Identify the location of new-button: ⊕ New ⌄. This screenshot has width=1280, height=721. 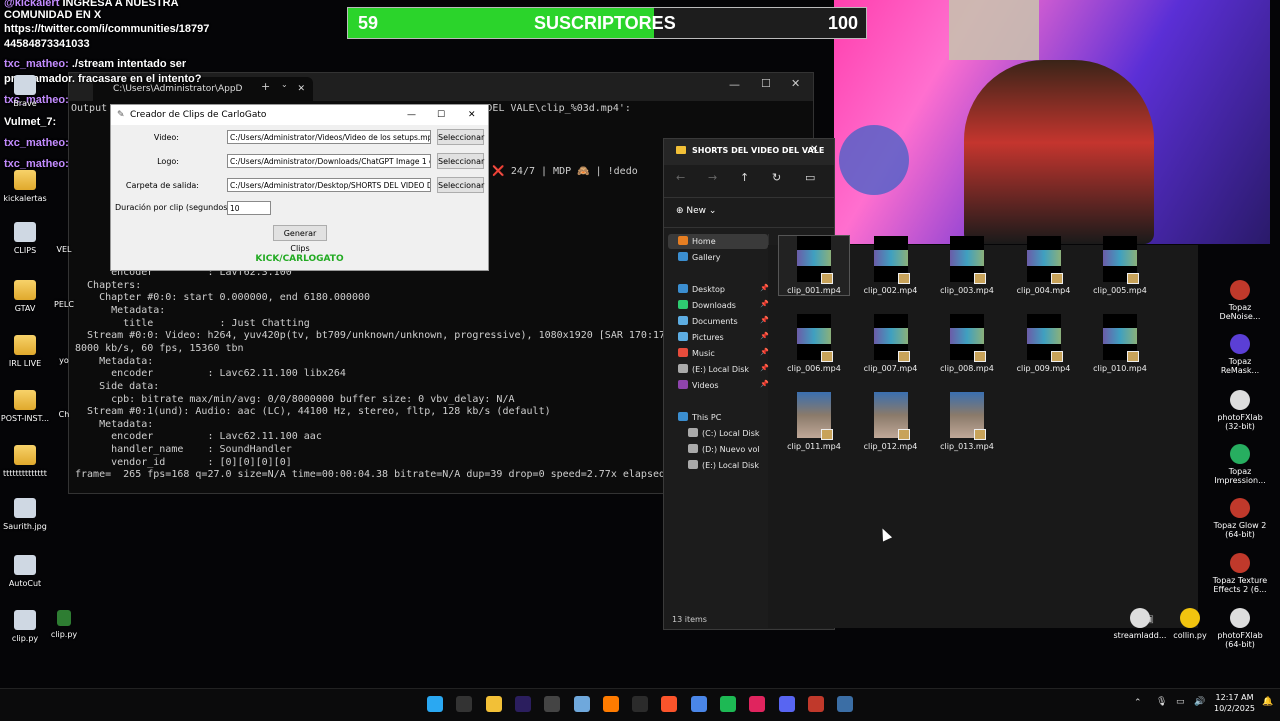
(696, 211).